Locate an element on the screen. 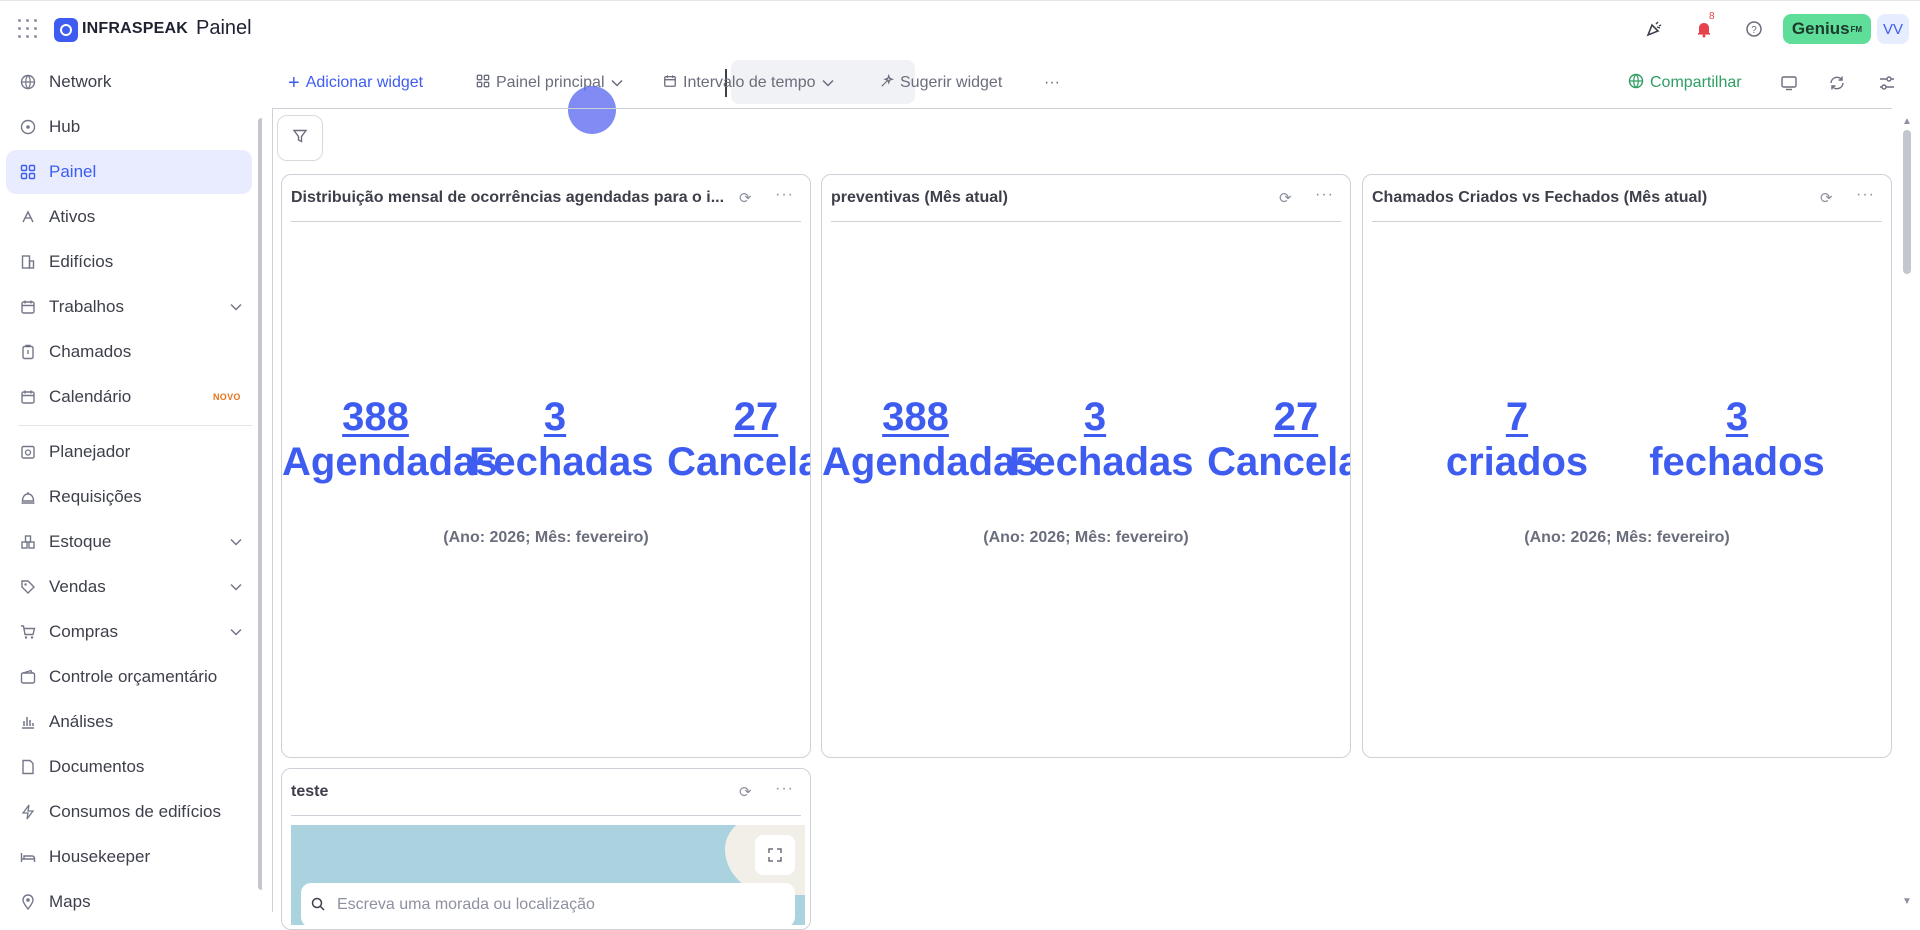 This screenshot has width=1920, height=930. share-button: Compartilhar is located at coordinates (1685, 83).